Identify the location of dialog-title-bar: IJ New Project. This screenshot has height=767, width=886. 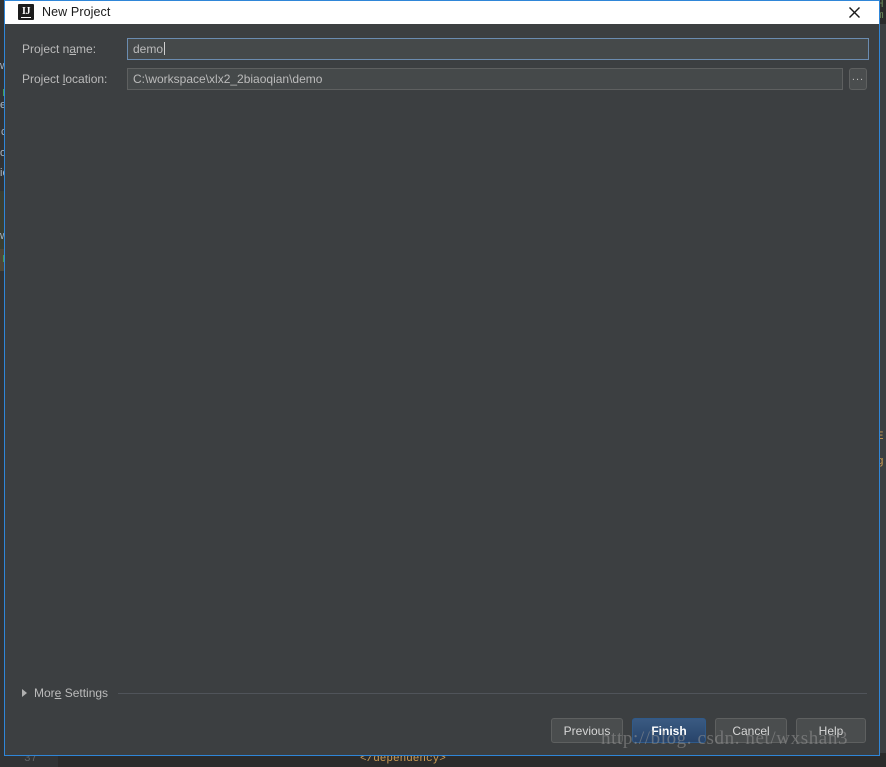
(442, 12).